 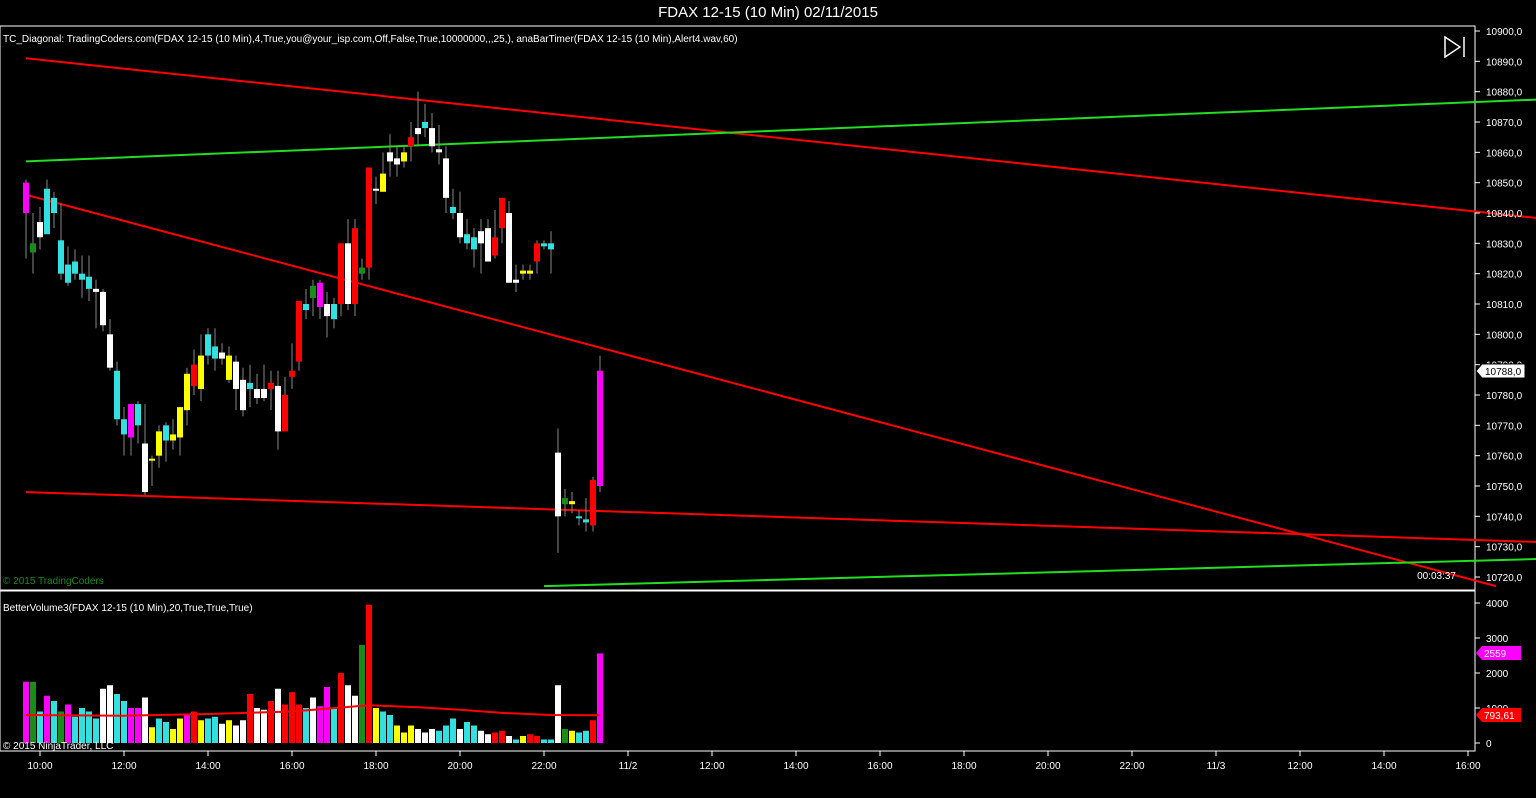 I want to click on price-tick-label: 10770,0, so click(x=1504, y=426).